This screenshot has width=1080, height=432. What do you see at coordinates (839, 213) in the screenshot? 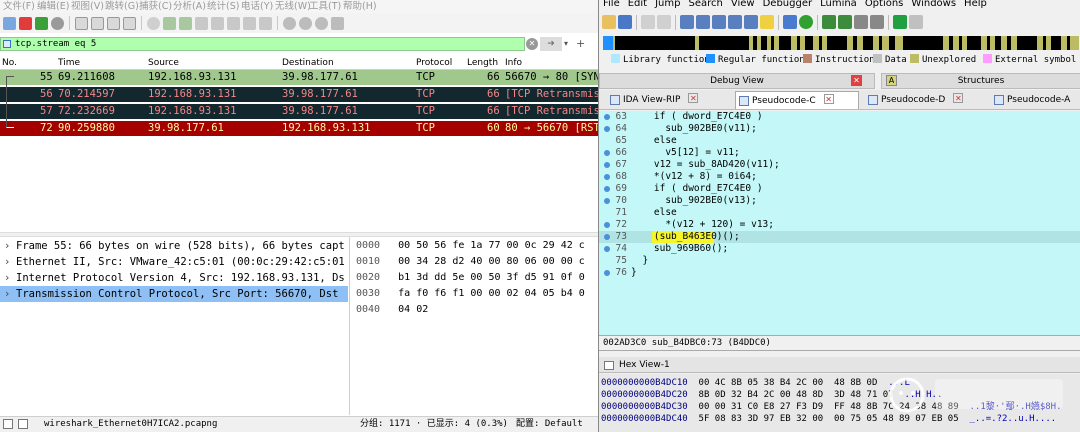
I see `code-line: 71 else` at bounding box center [839, 213].